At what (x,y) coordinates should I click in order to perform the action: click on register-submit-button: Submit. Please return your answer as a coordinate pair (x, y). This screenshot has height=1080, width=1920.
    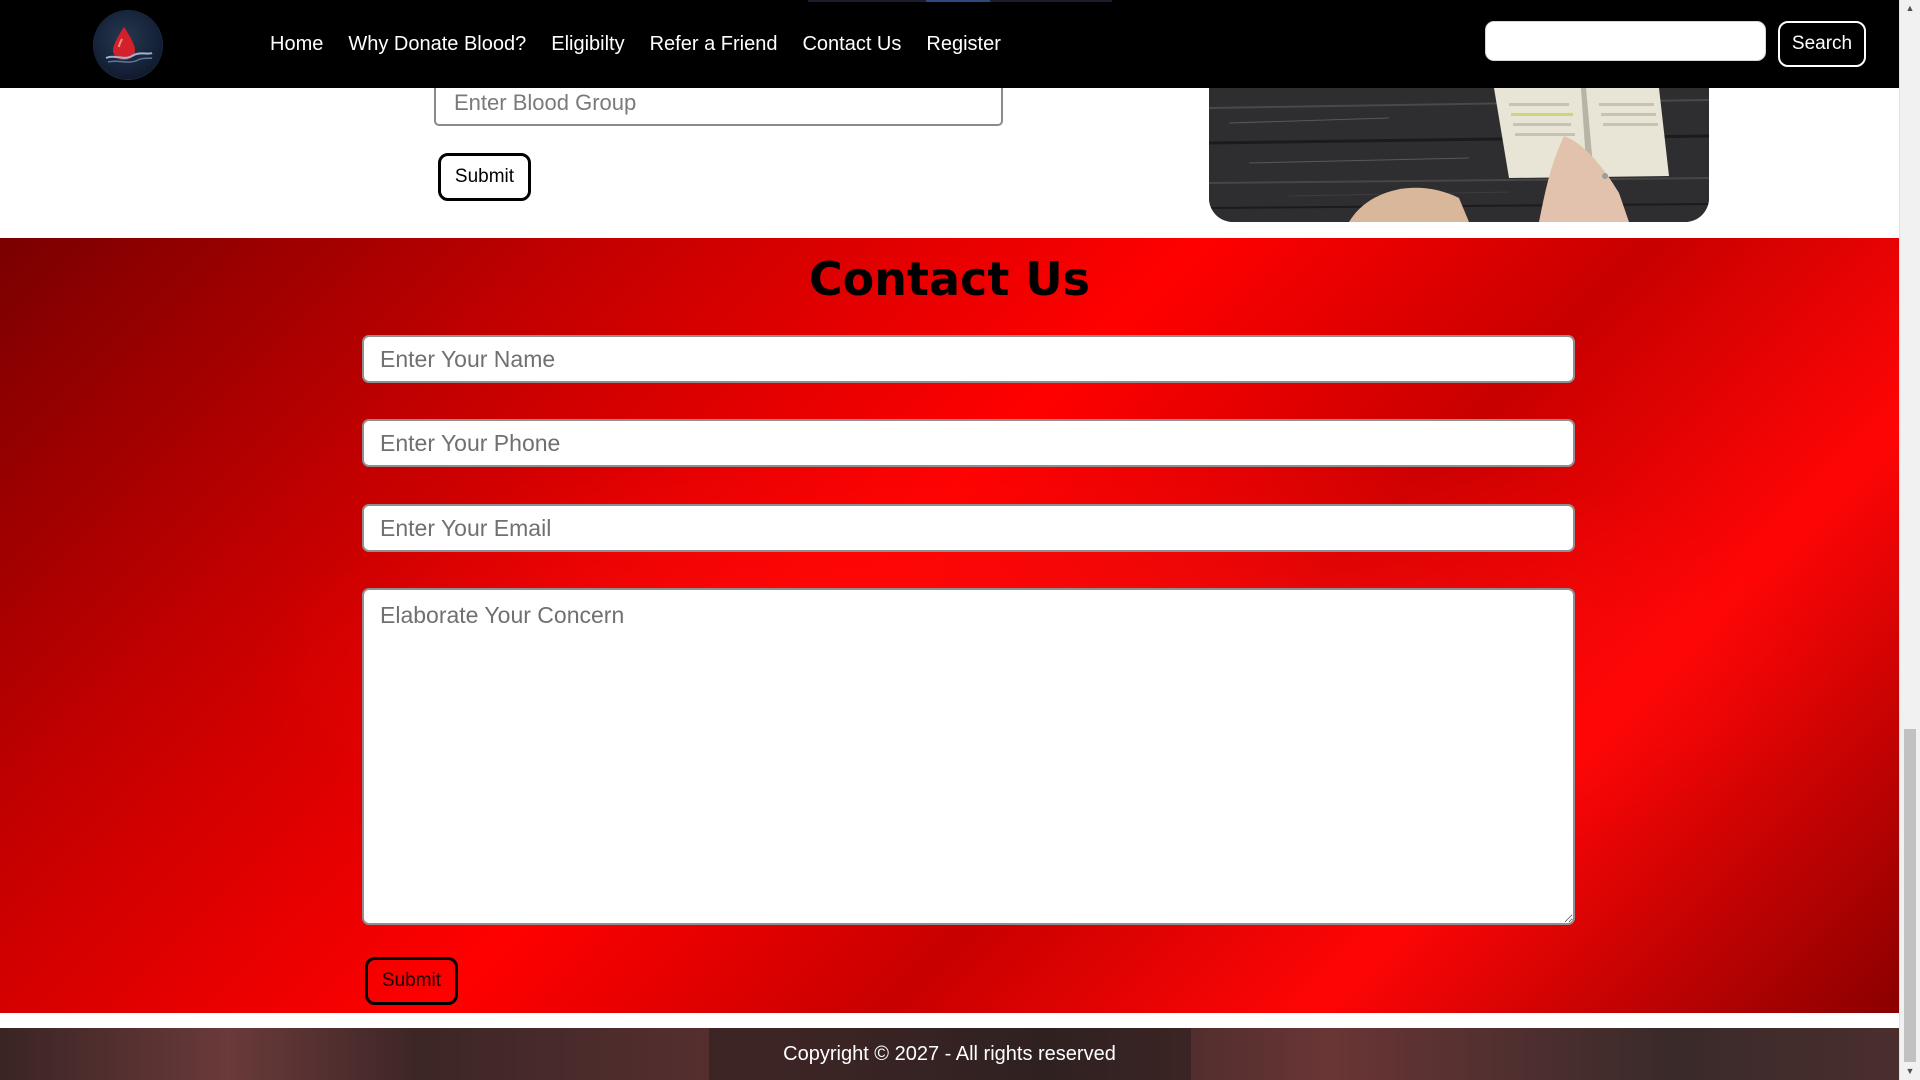
    Looking at the image, I should click on (484, 177).